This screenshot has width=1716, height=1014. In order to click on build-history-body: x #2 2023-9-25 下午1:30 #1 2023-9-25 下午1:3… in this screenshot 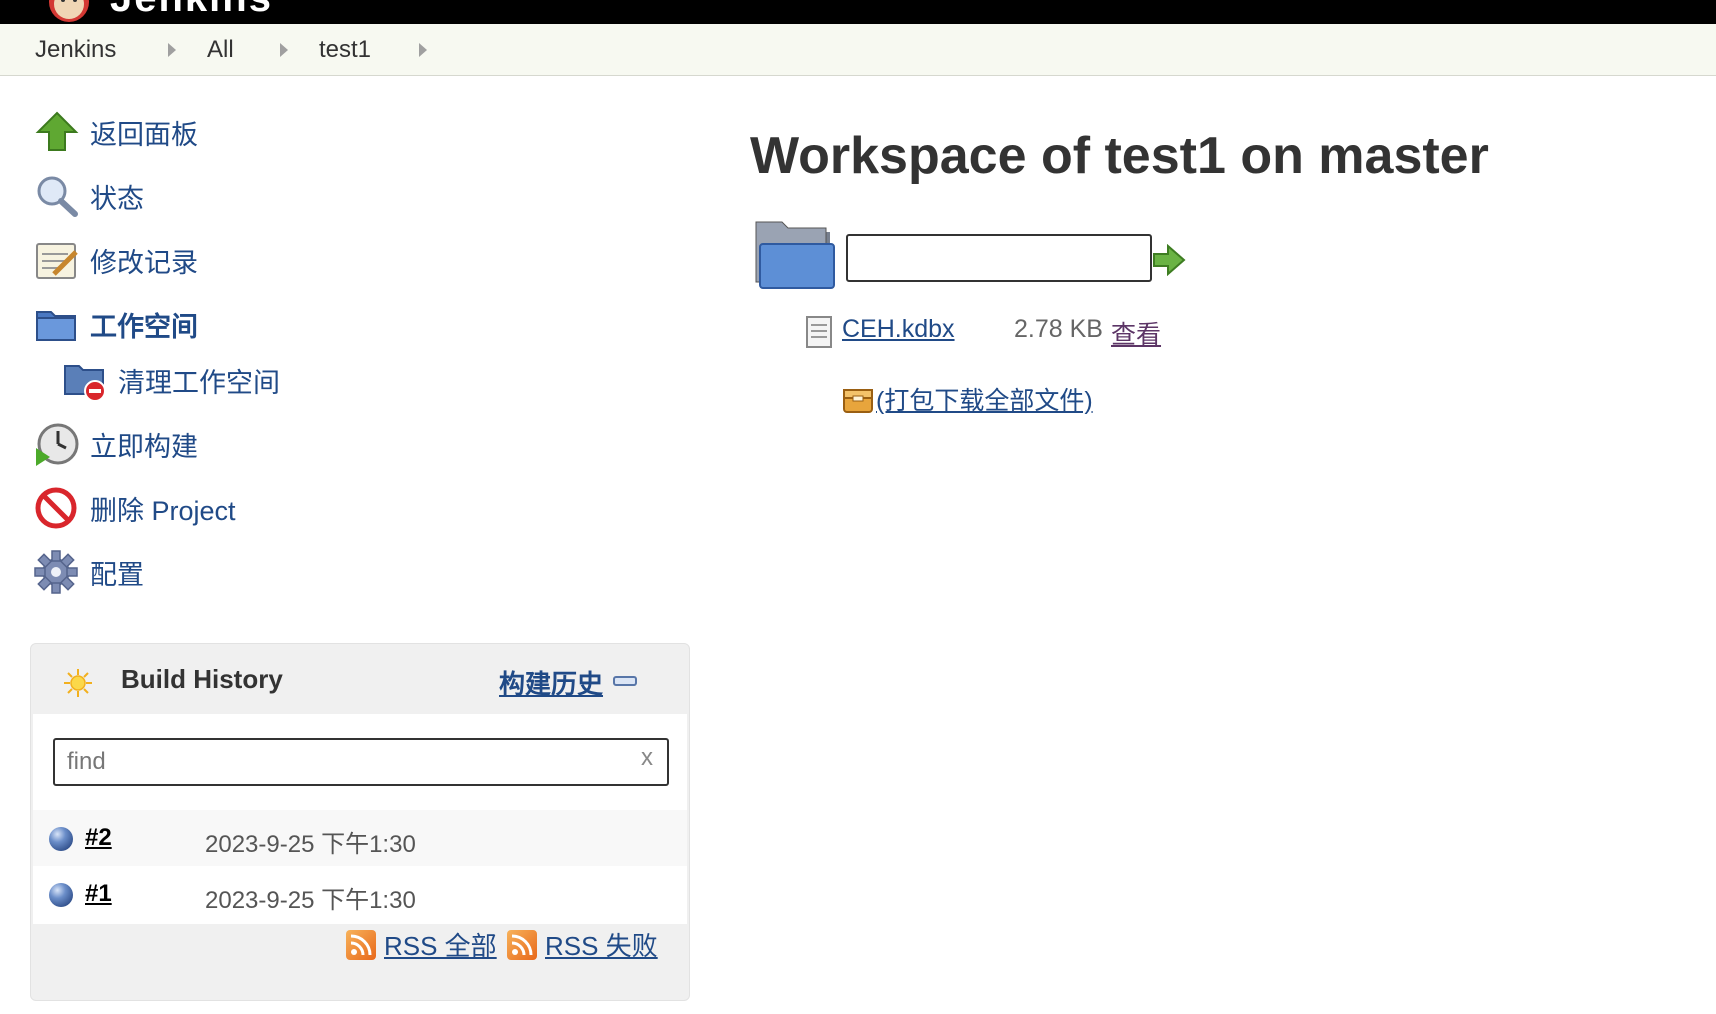, I will do `click(360, 819)`.